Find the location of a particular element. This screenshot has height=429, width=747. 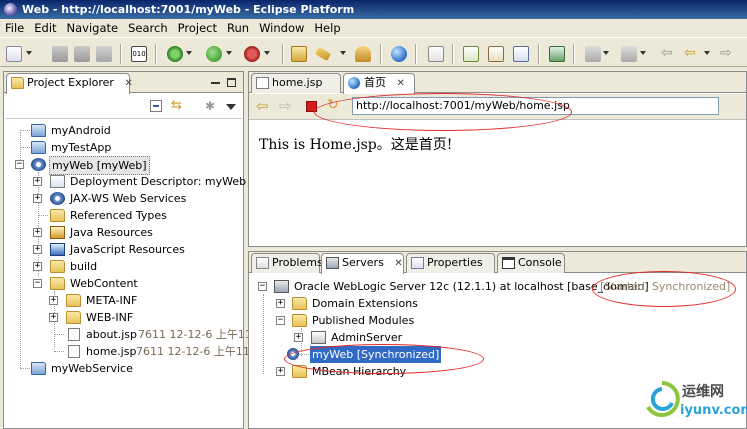

tab-project-explorer: Project Explorer ✕ is located at coordinates (69, 83).